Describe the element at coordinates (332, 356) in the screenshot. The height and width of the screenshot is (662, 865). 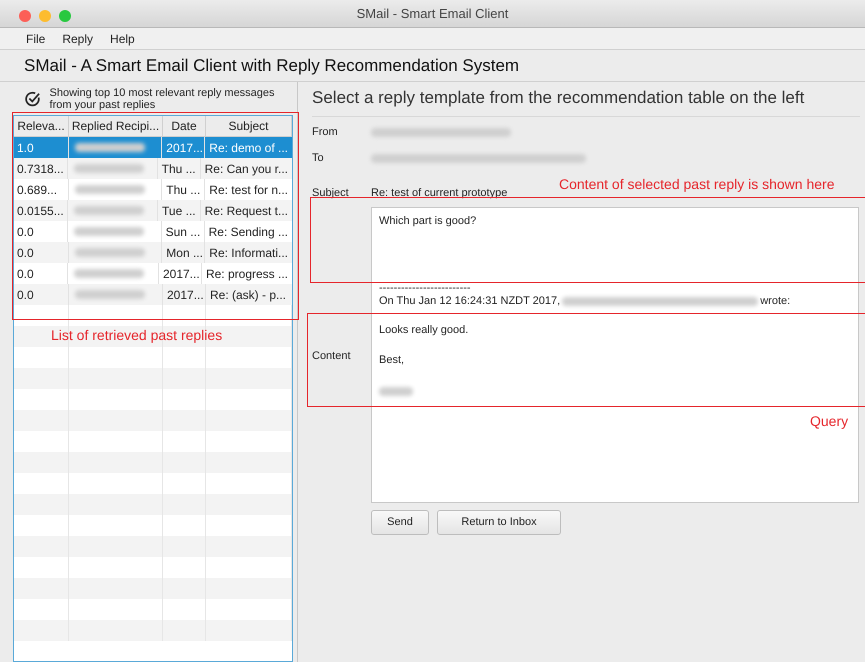
I see `field-label: Content` at that location.